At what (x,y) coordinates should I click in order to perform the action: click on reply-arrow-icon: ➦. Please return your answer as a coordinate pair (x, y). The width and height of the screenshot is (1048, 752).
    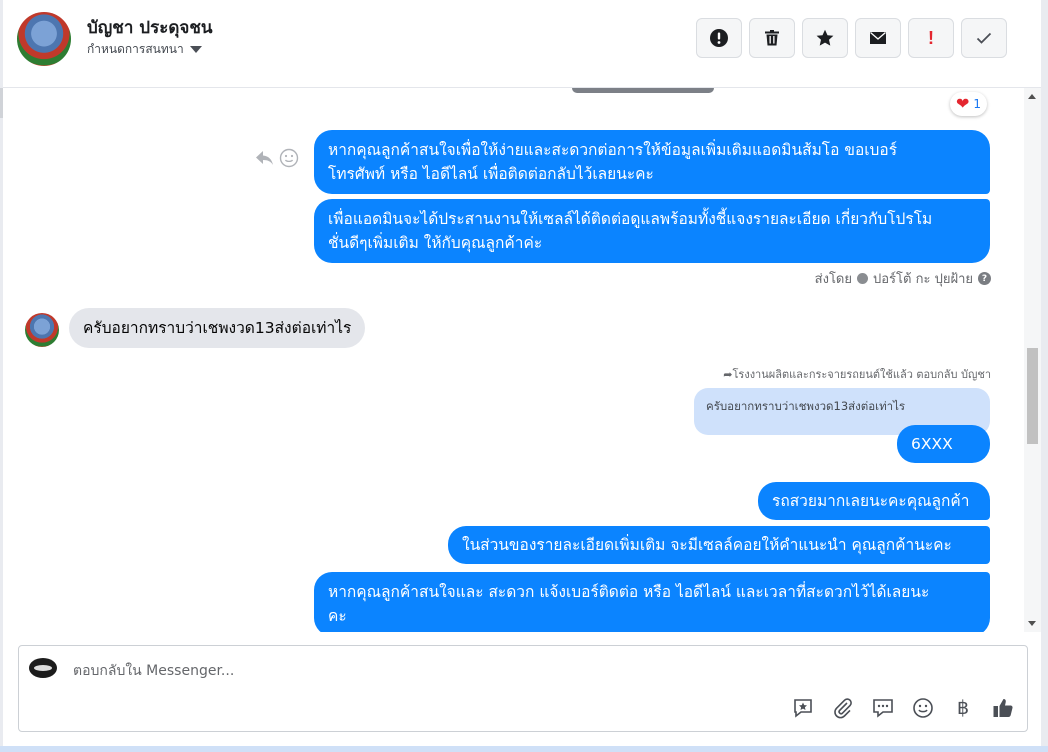
    Looking at the image, I should click on (728, 374).